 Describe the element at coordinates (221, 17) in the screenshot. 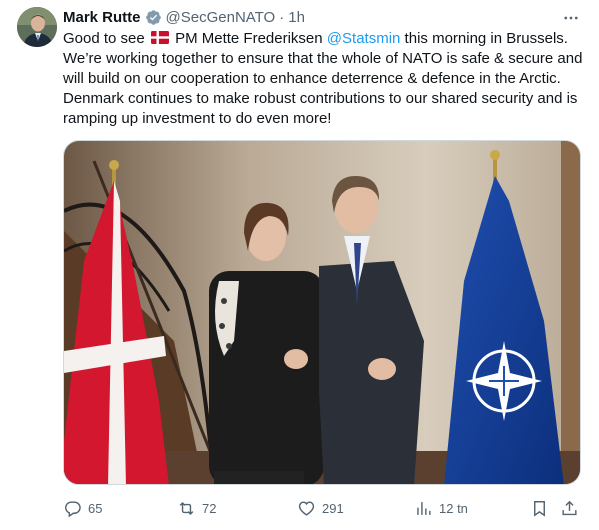

I see `author-handle: @SecGenNATO` at that location.